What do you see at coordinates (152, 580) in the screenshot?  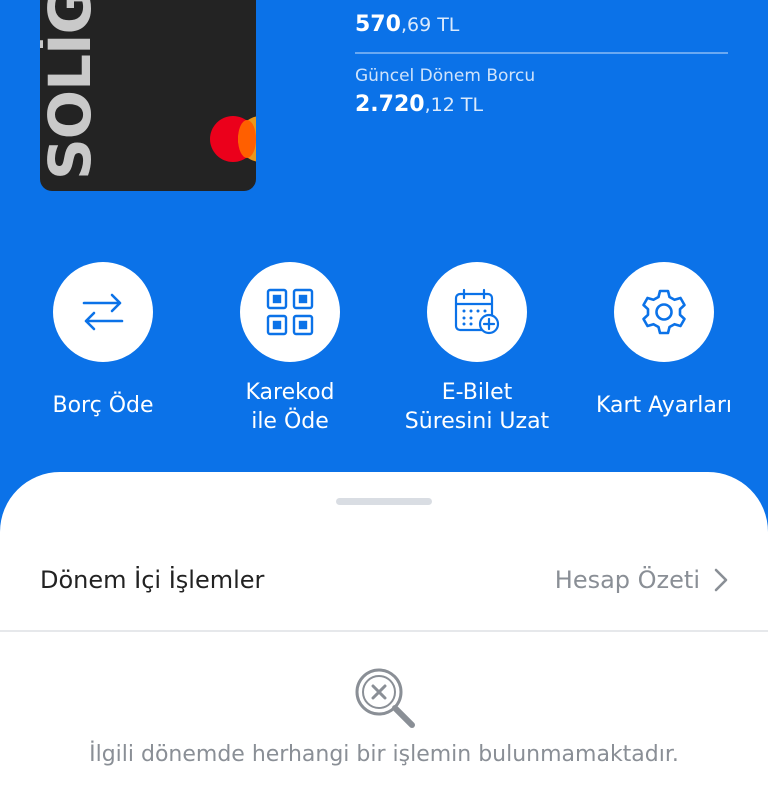 I see `transactions-title: Dönem İçi İşlemler` at bounding box center [152, 580].